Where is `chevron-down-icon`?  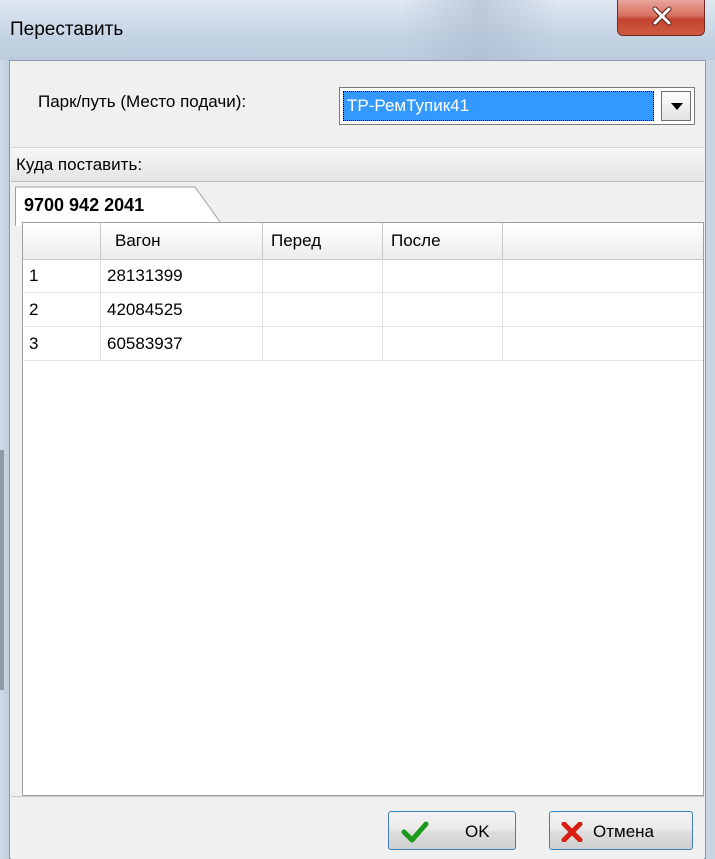 chevron-down-icon is located at coordinates (677, 106).